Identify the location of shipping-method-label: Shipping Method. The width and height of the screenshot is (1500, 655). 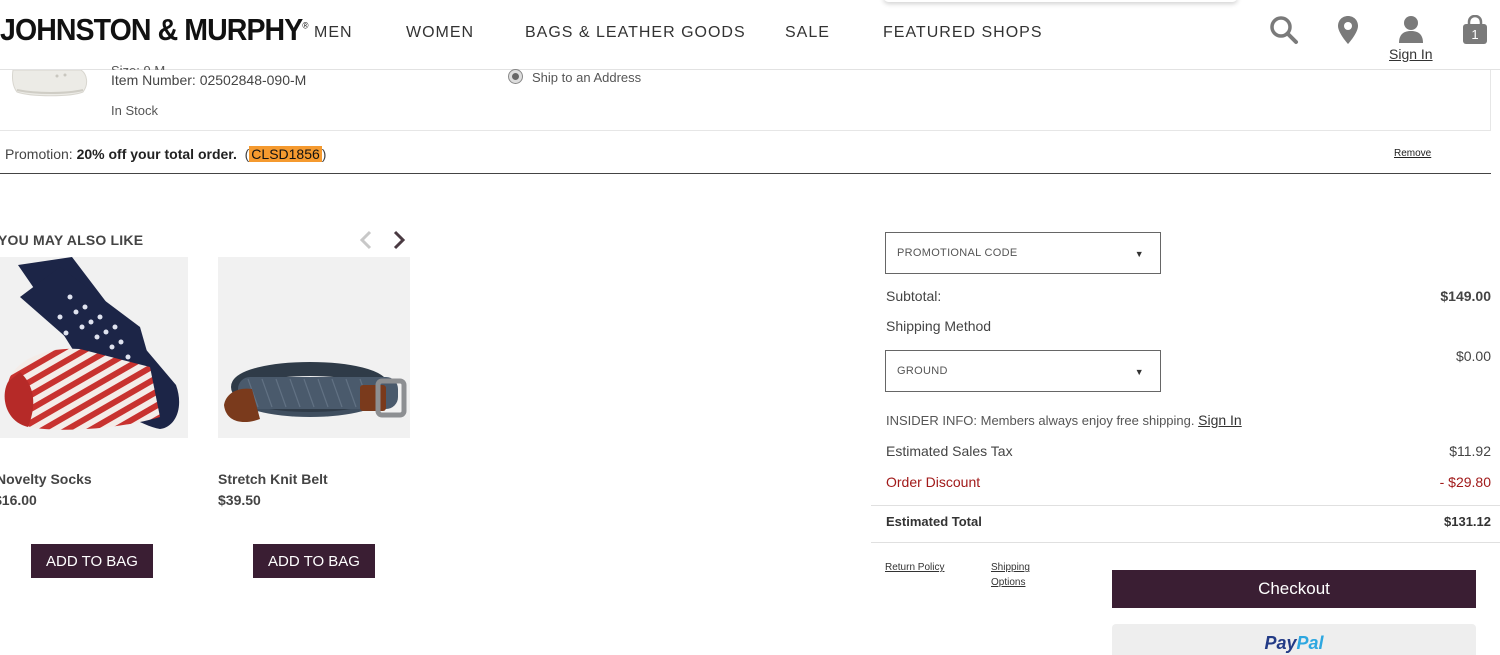
(939, 326).